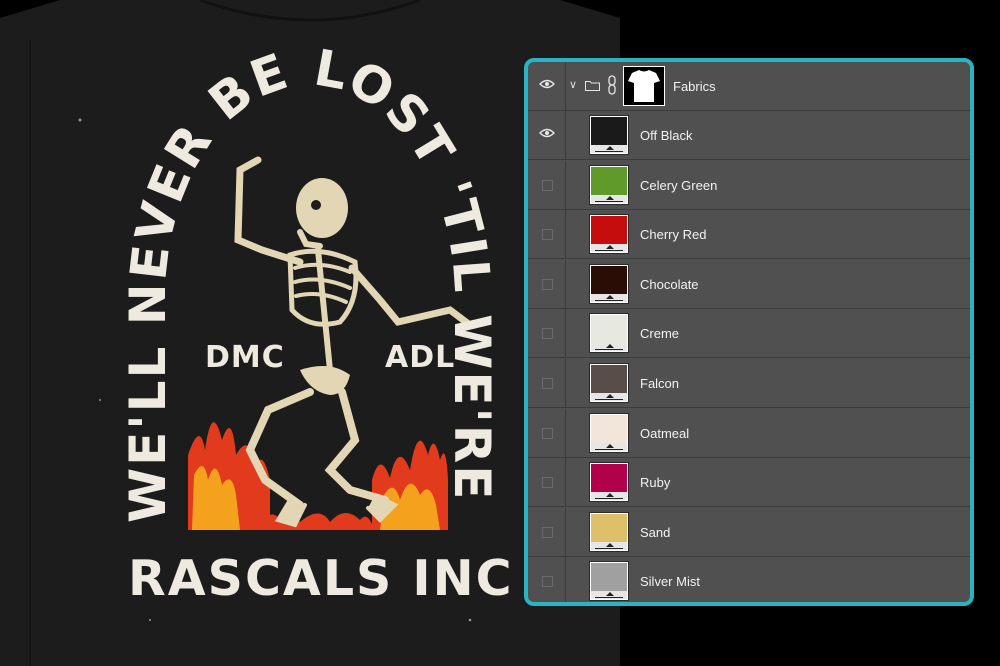 This screenshot has width=1000, height=666. What do you see at coordinates (673, 235) in the screenshot?
I see `layer-name: Cherry Red` at bounding box center [673, 235].